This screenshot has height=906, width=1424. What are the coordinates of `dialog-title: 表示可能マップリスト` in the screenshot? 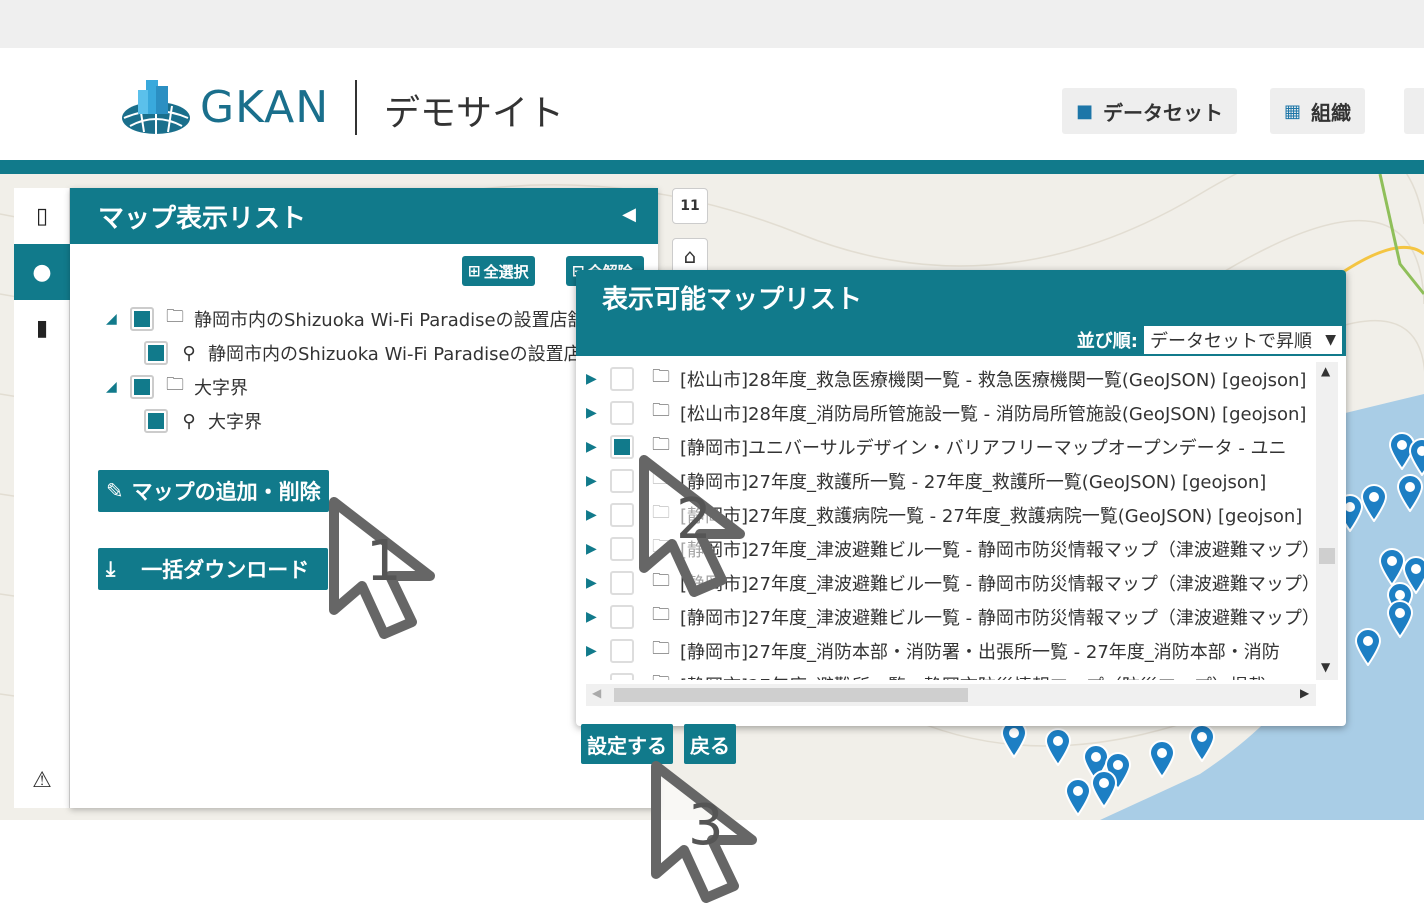 It's located at (732, 299).